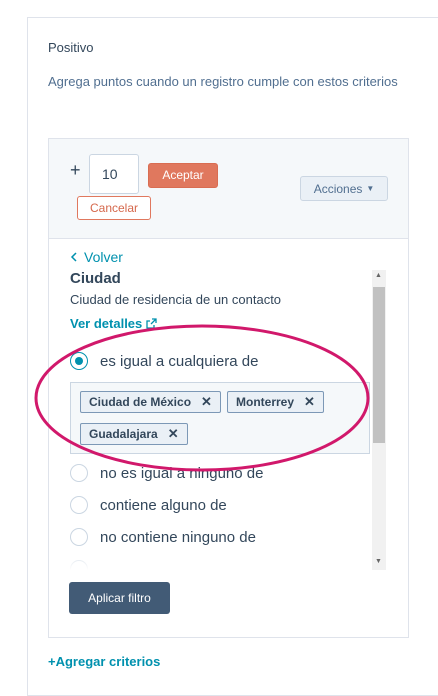 This screenshot has height=696, width=438. I want to click on option-not-contains-any: no contiene ninguno de, so click(163, 537).